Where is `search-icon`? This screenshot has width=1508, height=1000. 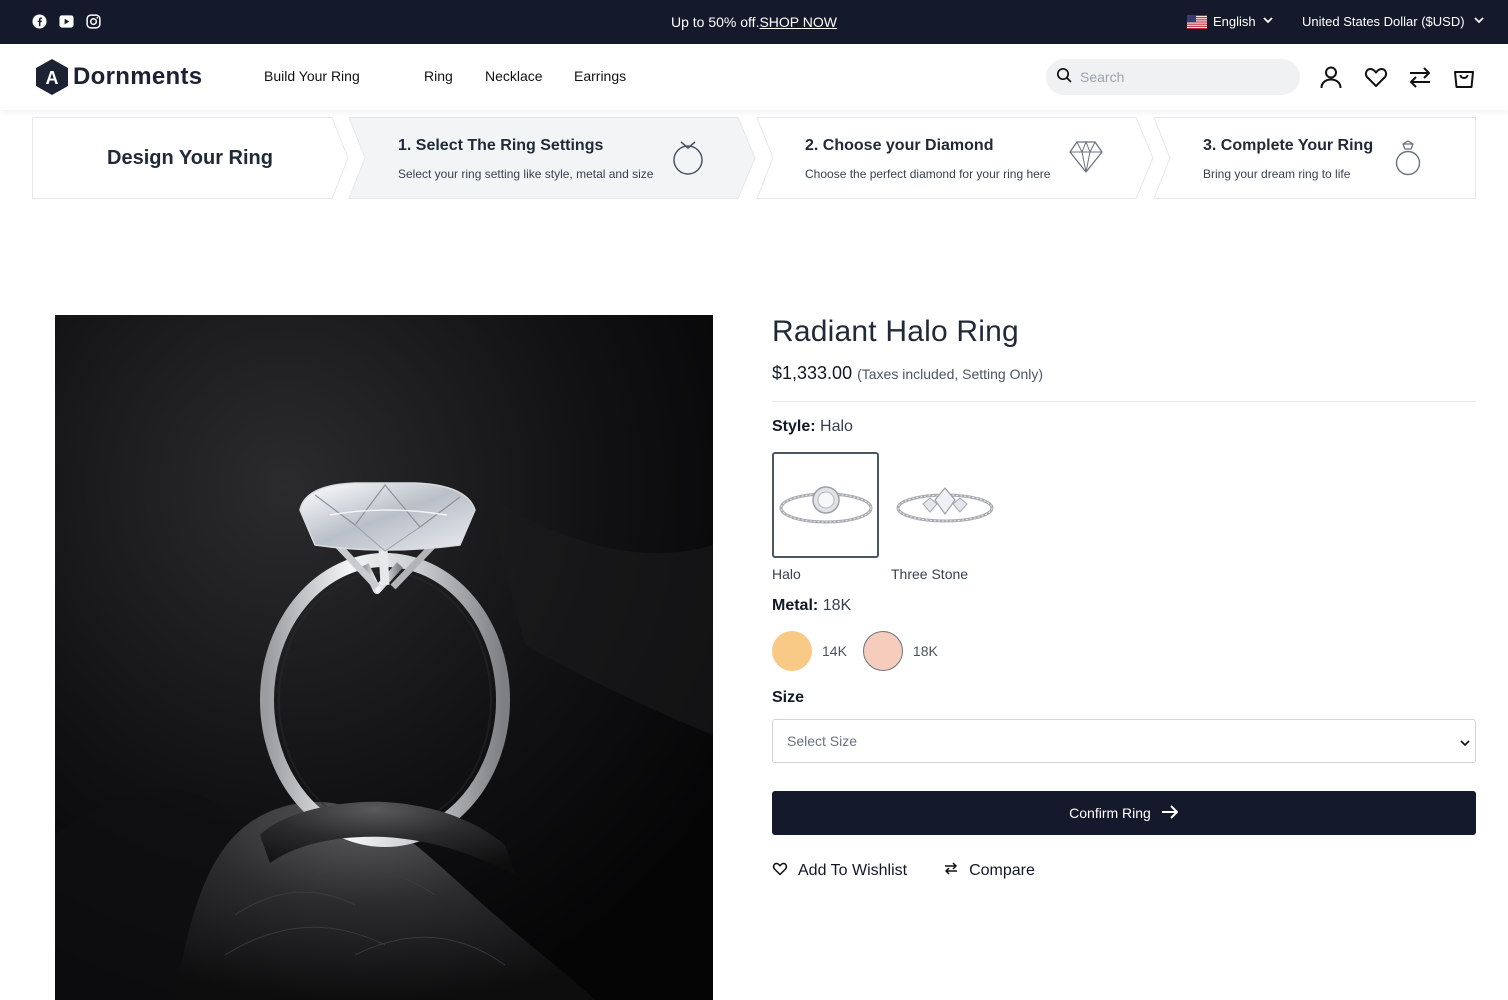
search-icon is located at coordinates (1064, 77).